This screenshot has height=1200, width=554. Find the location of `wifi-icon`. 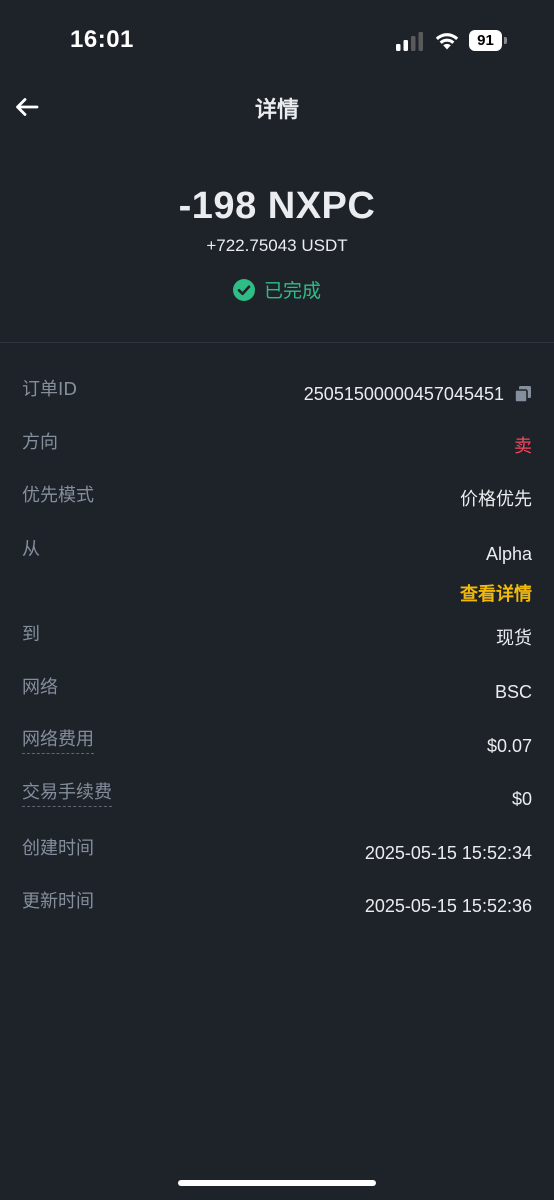

wifi-icon is located at coordinates (447, 41).